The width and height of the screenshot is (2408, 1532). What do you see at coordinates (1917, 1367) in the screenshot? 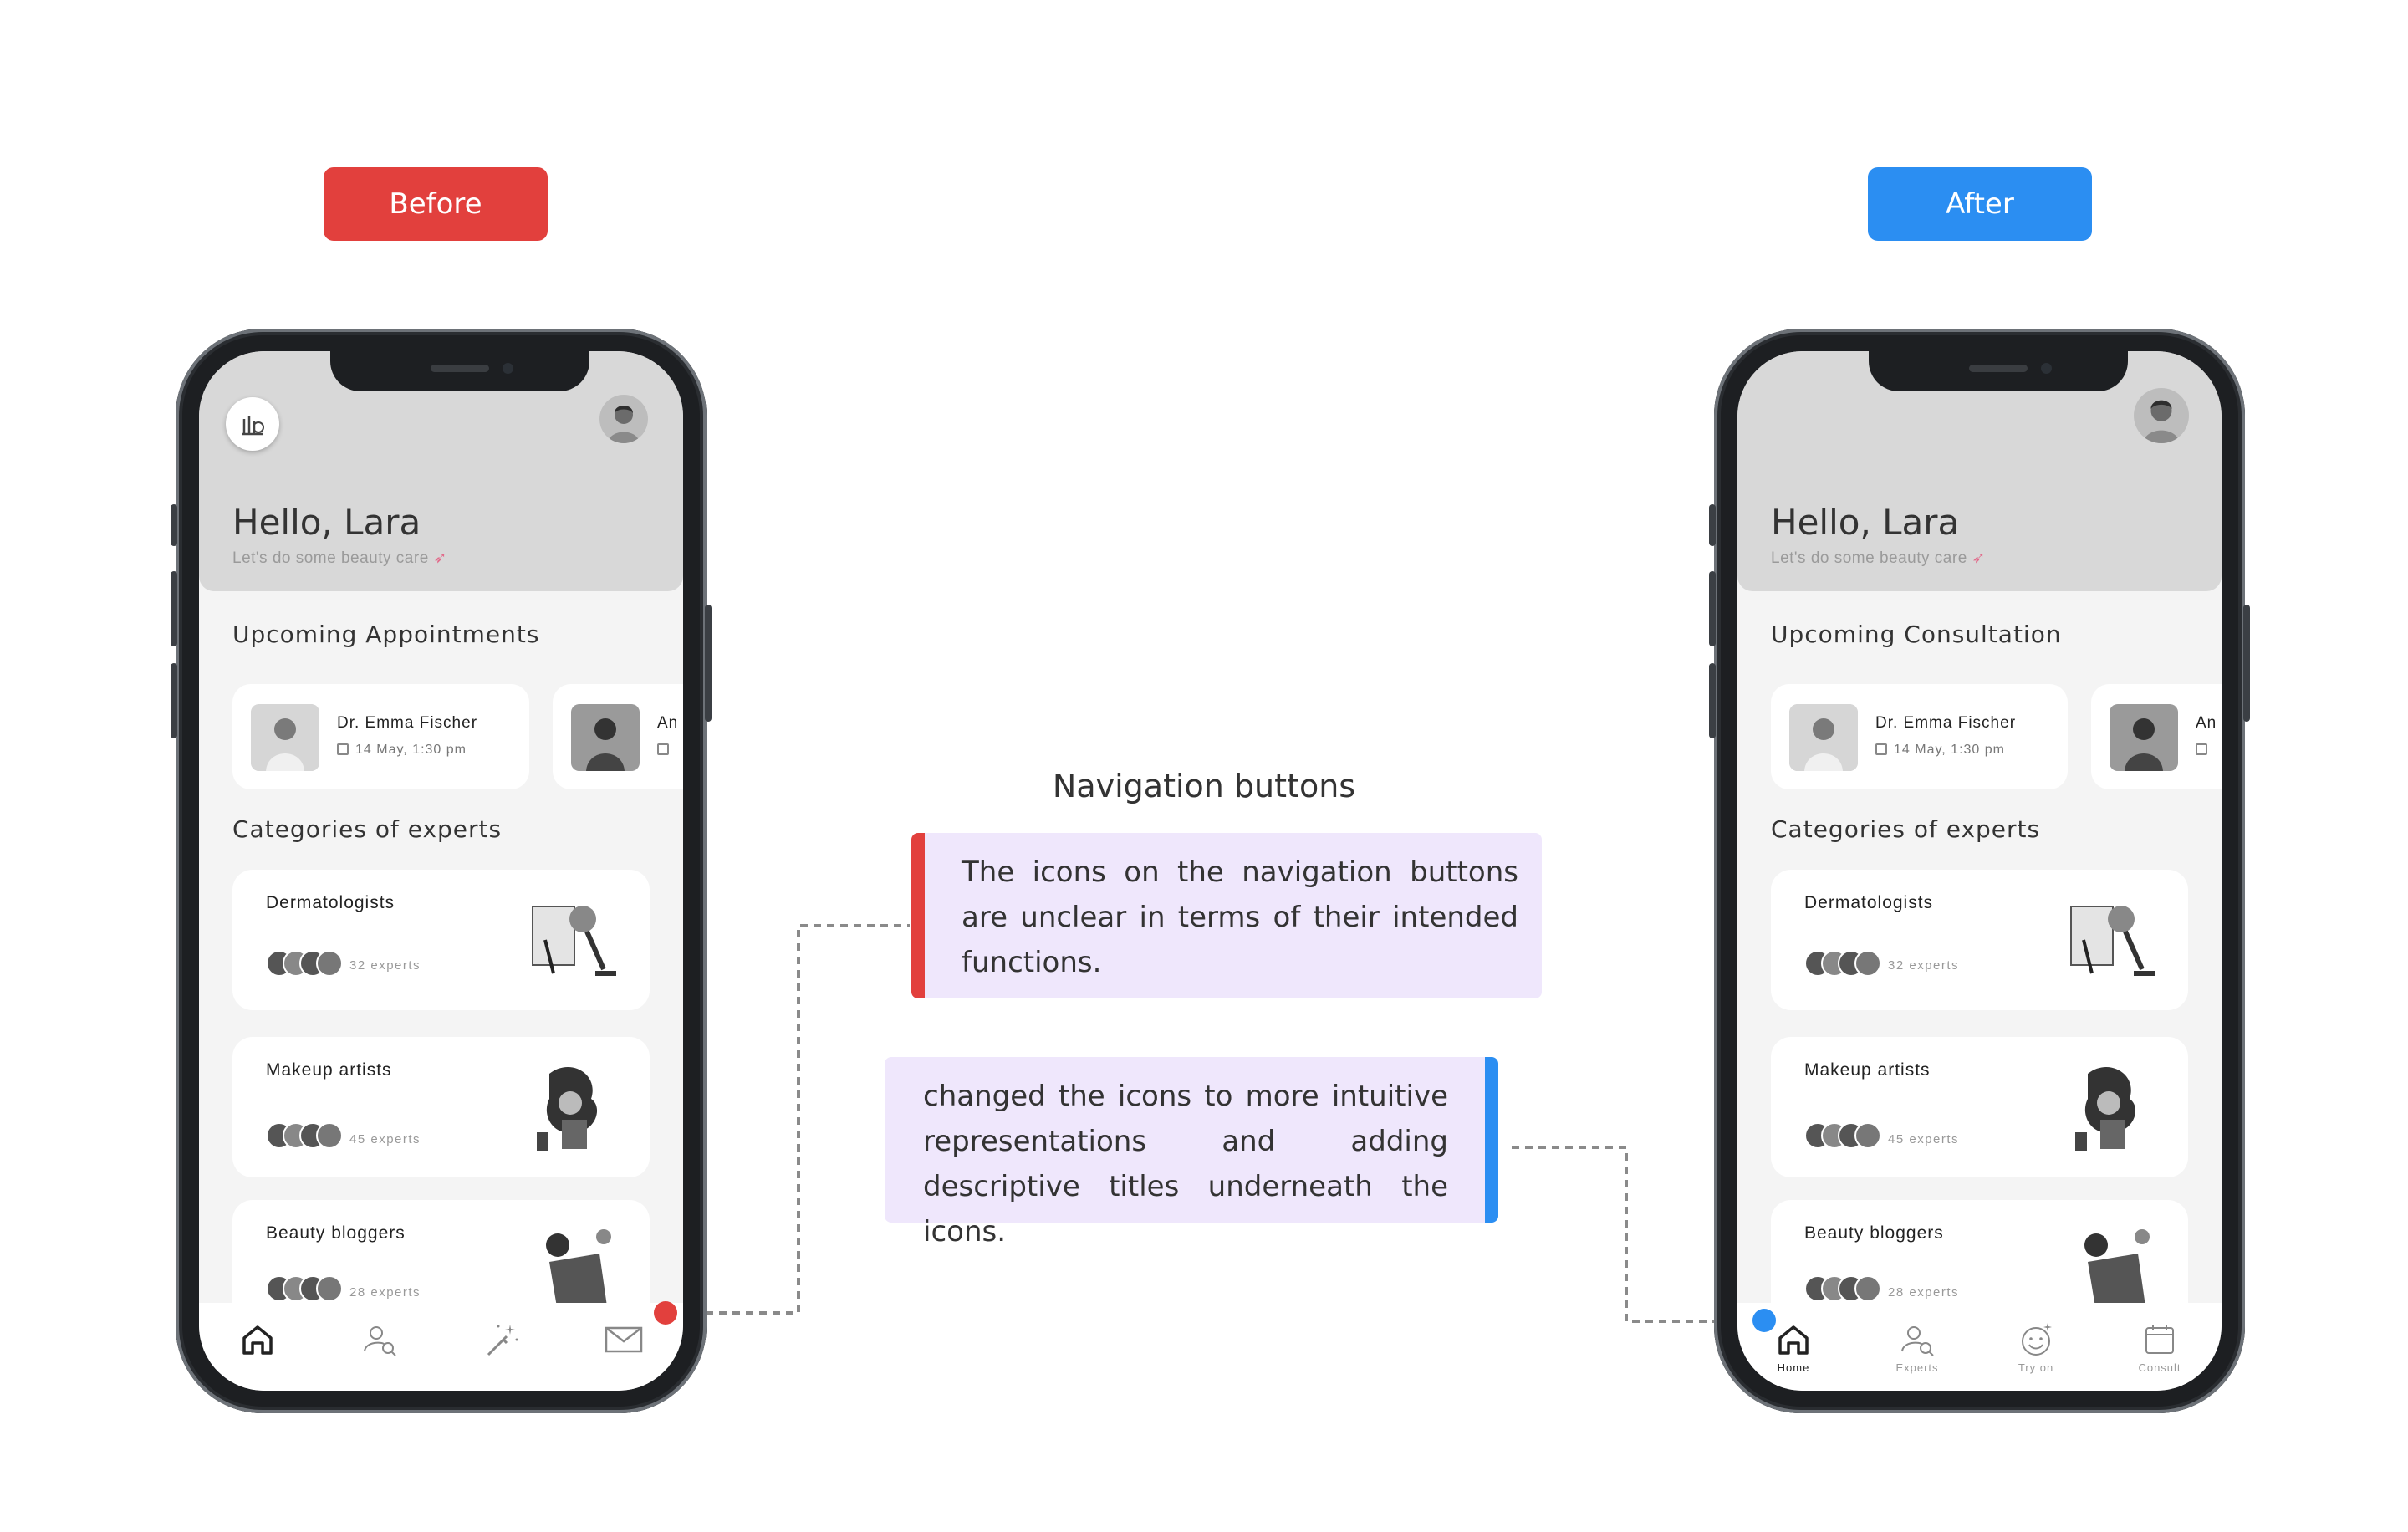
I see `nav-label: Experts` at bounding box center [1917, 1367].